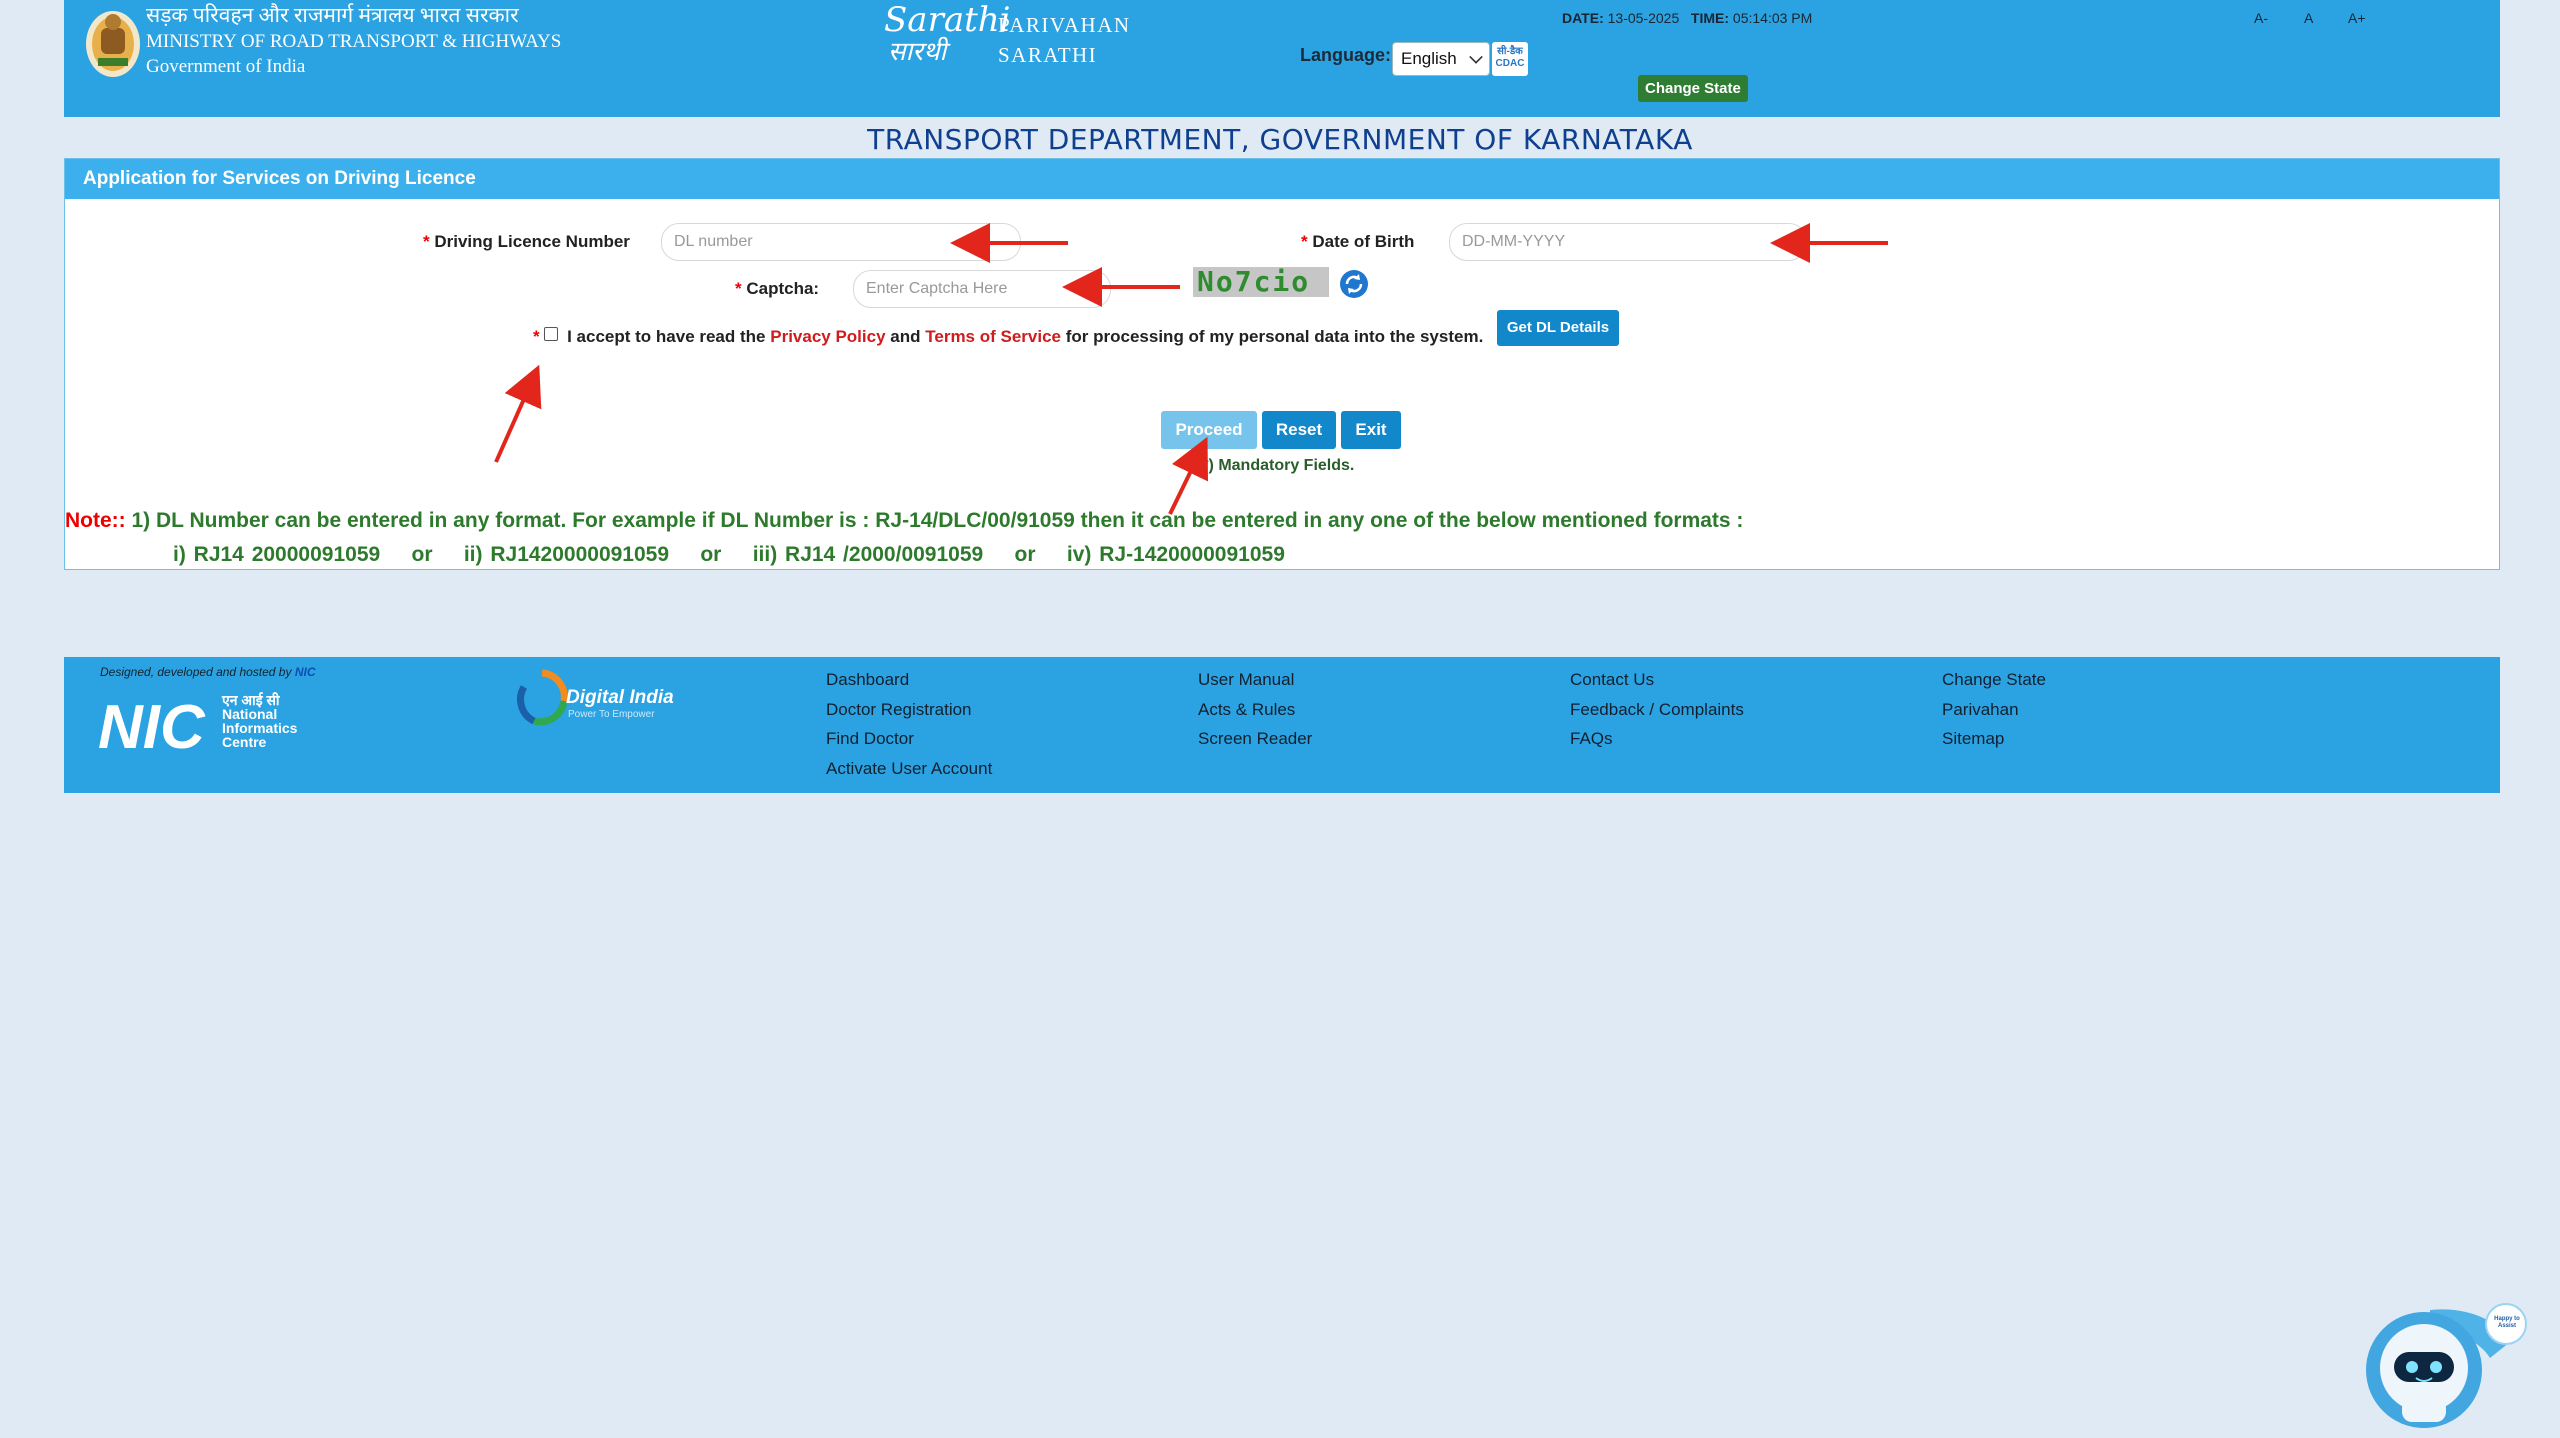 The width and height of the screenshot is (2560, 1438). I want to click on footer-link-faqs: FAQs, so click(1657, 739).